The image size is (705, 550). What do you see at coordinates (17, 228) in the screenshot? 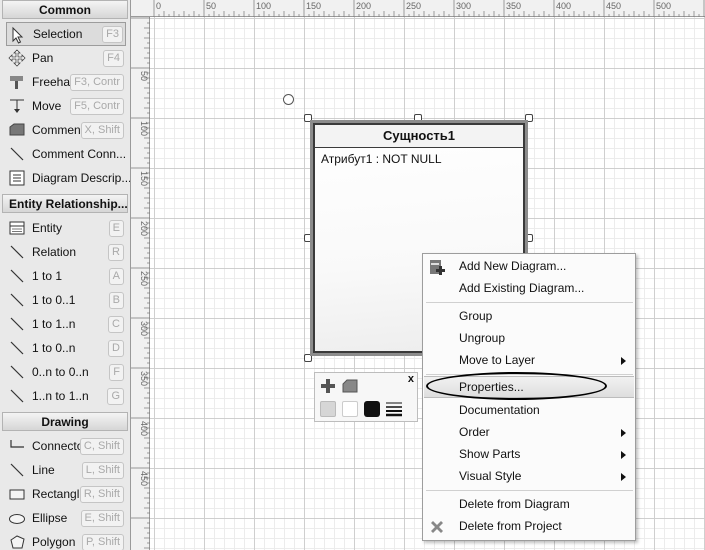
I see `entity-icon` at bounding box center [17, 228].